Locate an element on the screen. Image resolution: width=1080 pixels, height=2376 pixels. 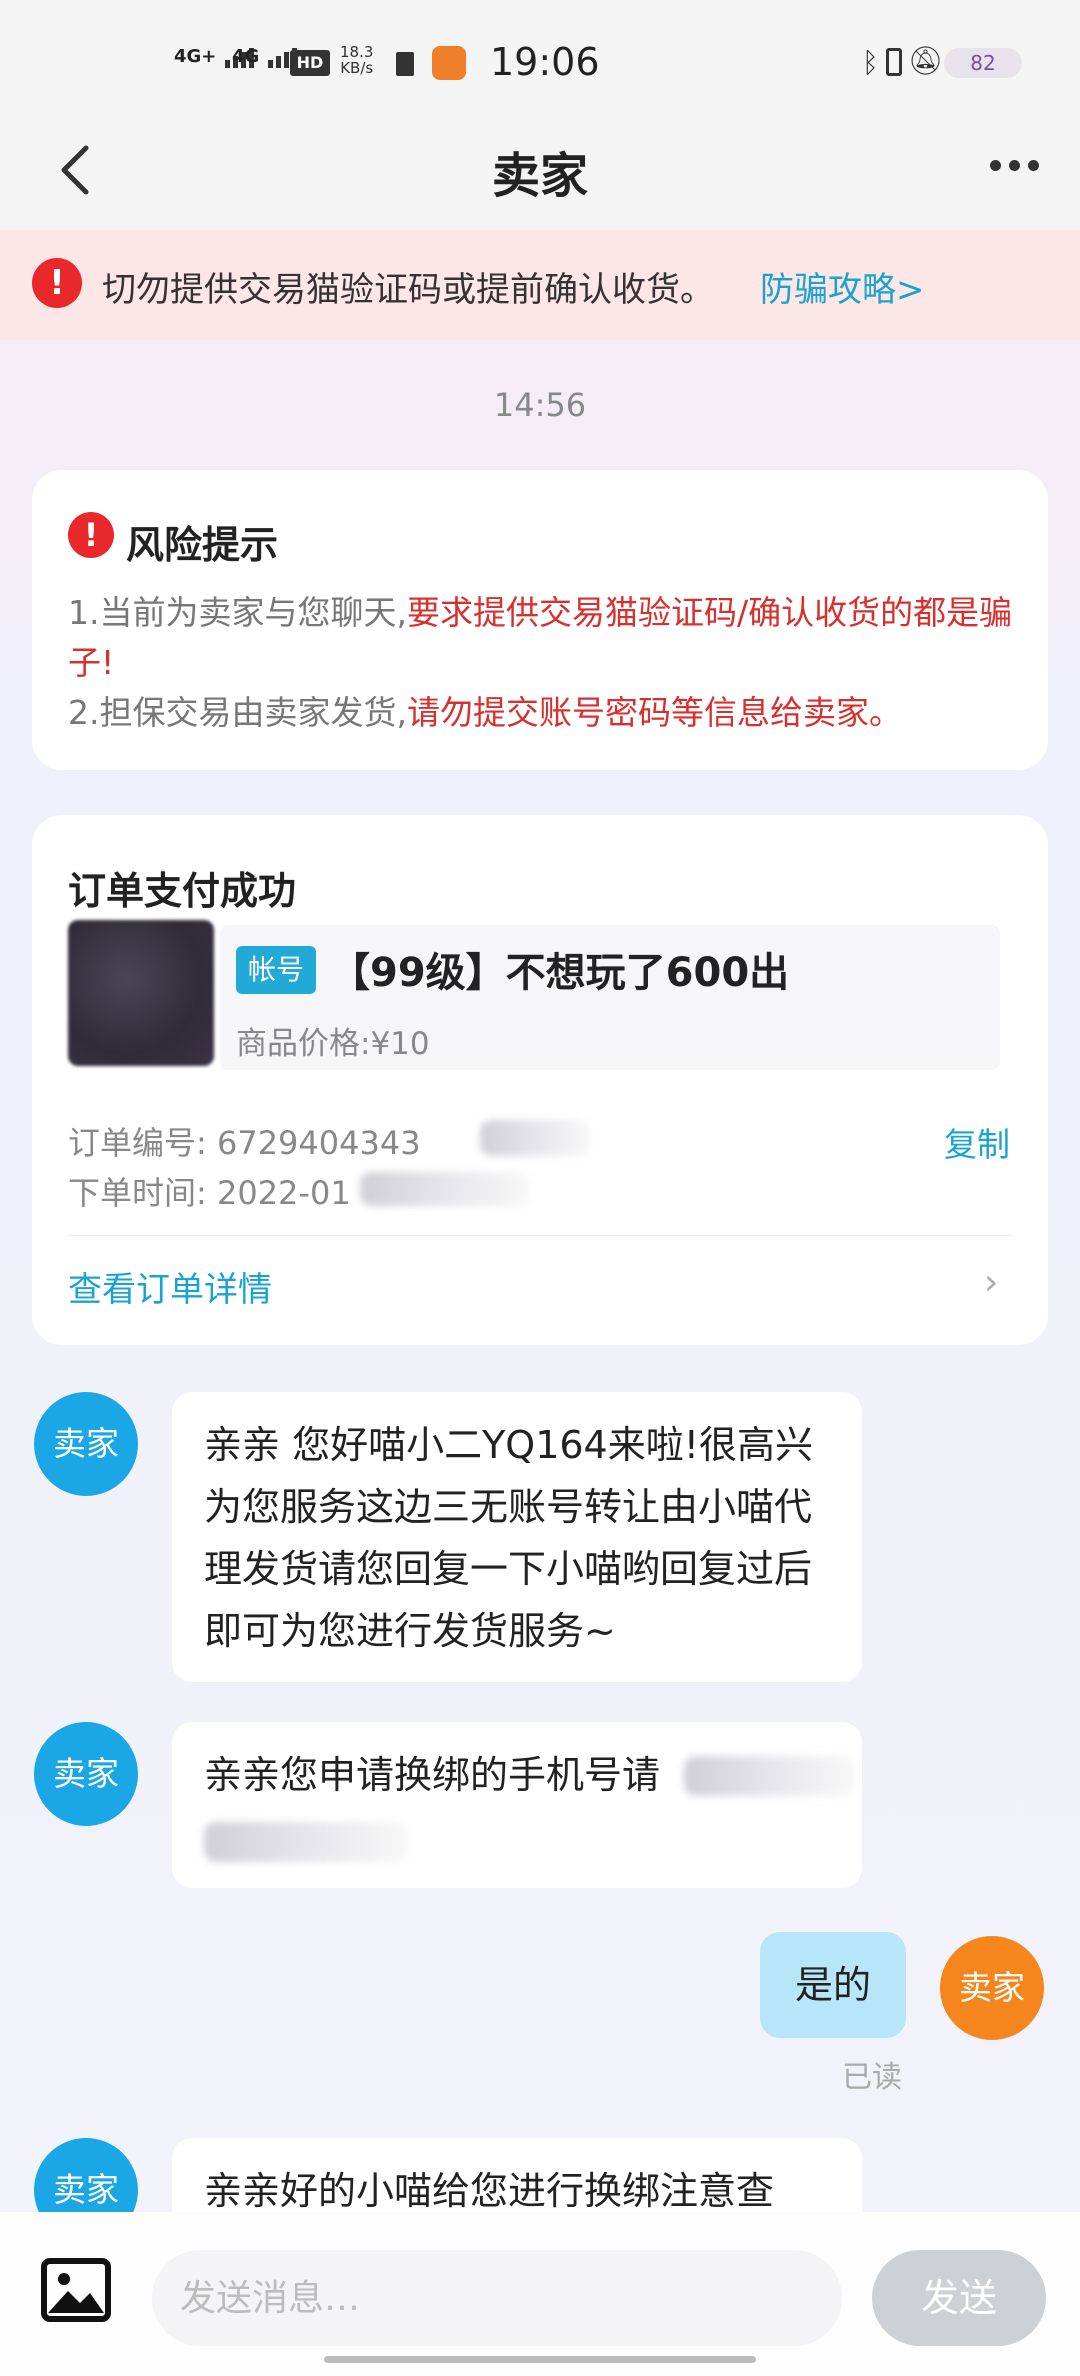
clock: 19:06 is located at coordinates (545, 62).